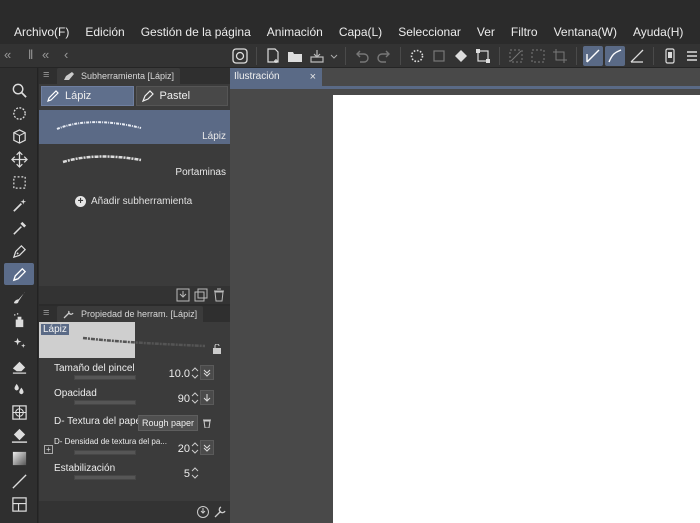  I want to click on group-pastel-button: Pastel, so click(181, 96).